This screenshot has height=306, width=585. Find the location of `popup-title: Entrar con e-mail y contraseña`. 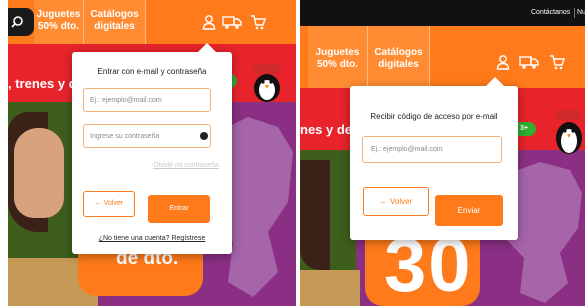

popup-title: Entrar con e-mail y contraseña is located at coordinates (152, 71).